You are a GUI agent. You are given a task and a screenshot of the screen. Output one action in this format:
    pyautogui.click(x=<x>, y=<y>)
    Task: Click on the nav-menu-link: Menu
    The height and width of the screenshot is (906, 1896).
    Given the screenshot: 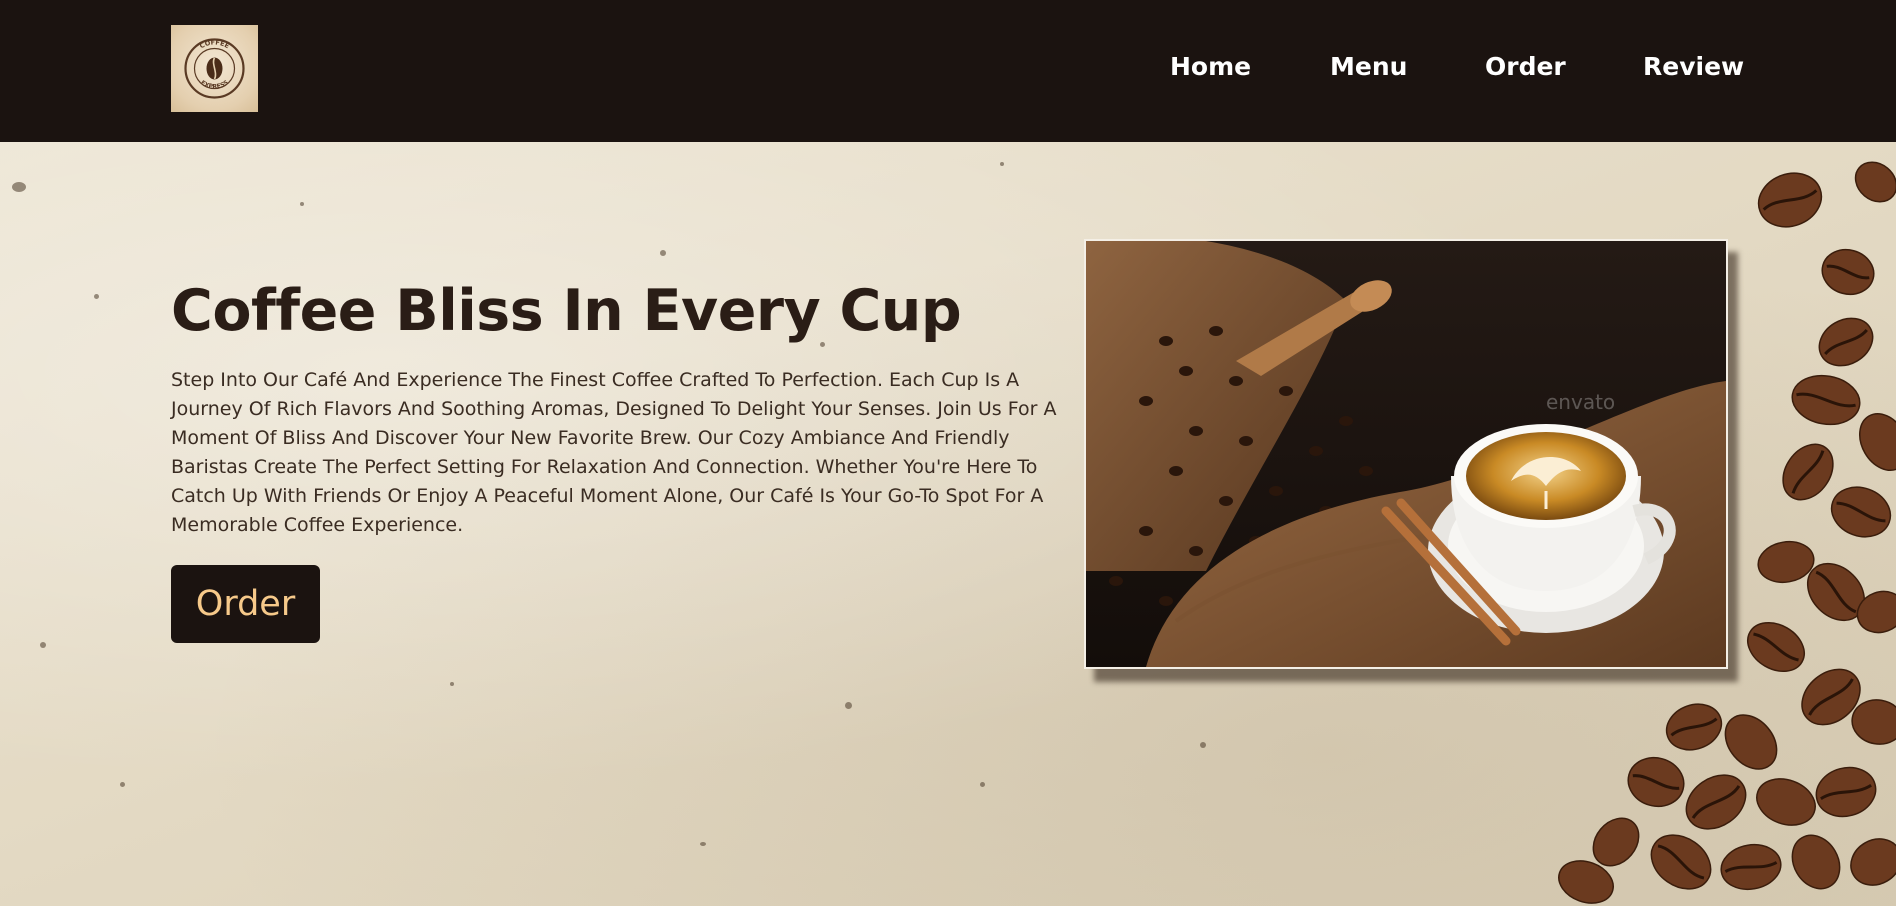 What is the action you would take?
    pyautogui.click(x=1368, y=70)
    